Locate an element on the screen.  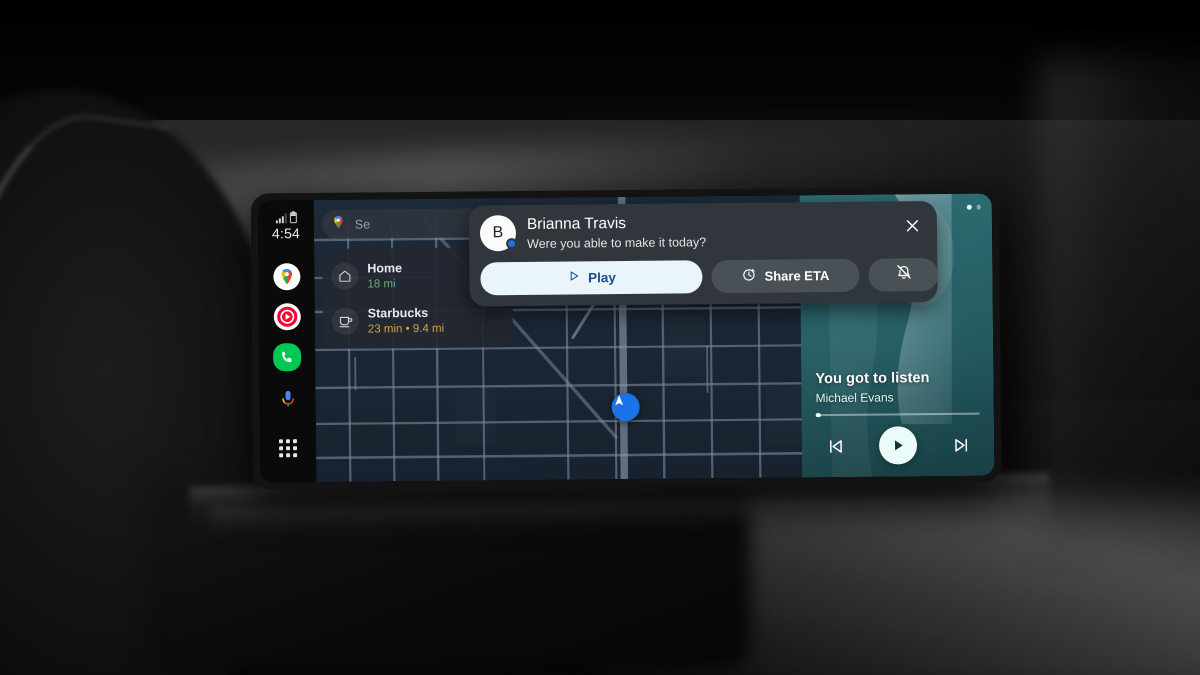
mute-button is located at coordinates (903, 274).